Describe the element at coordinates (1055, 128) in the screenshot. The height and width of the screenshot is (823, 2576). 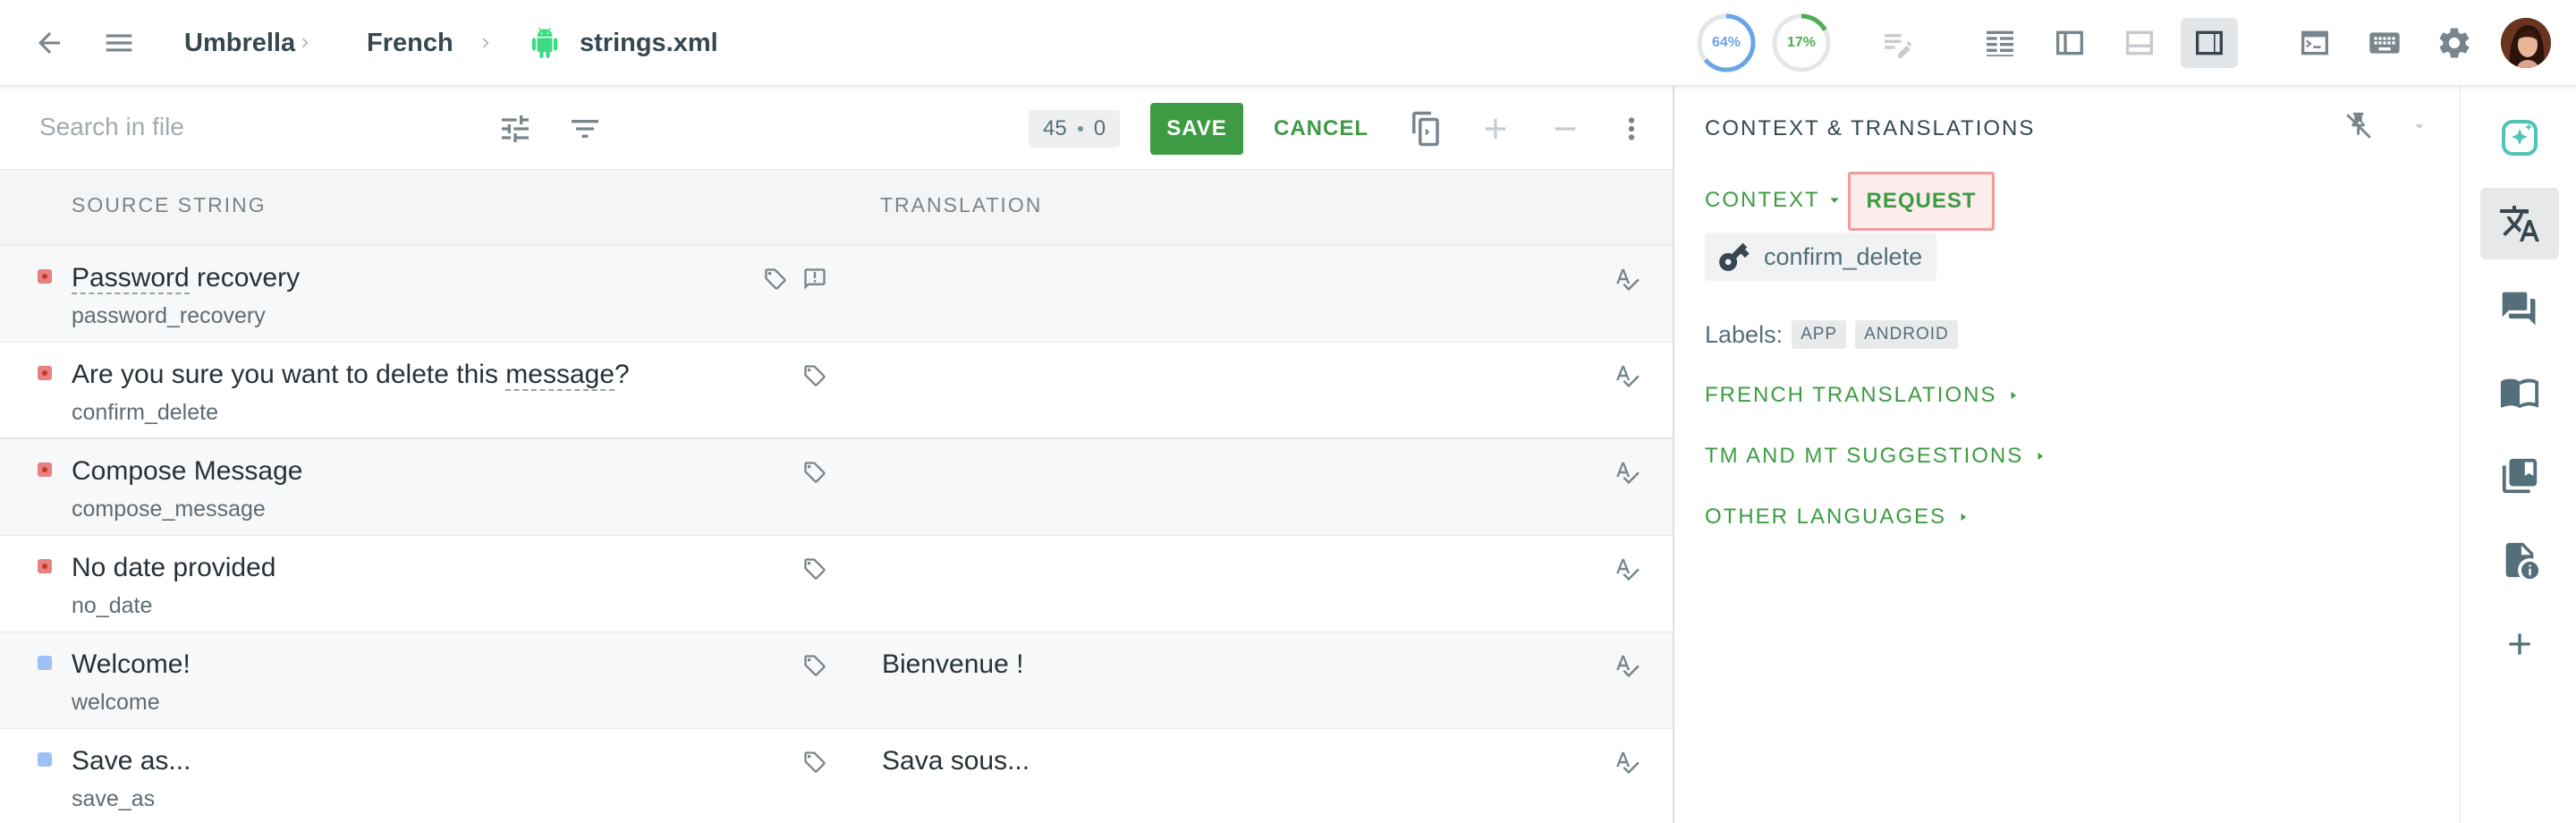
I see `counter-total: 45` at that location.